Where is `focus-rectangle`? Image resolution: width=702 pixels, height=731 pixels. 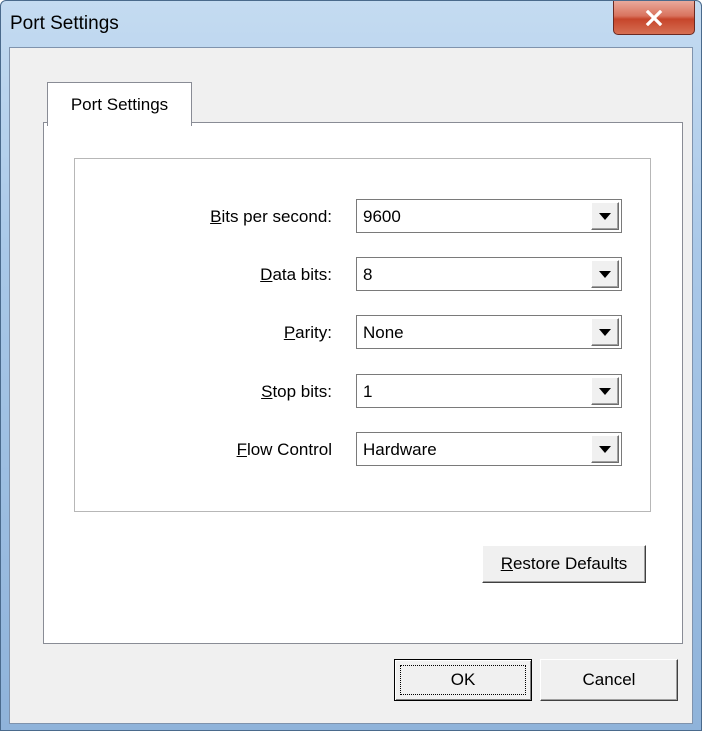 focus-rectangle is located at coordinates (463, 680).